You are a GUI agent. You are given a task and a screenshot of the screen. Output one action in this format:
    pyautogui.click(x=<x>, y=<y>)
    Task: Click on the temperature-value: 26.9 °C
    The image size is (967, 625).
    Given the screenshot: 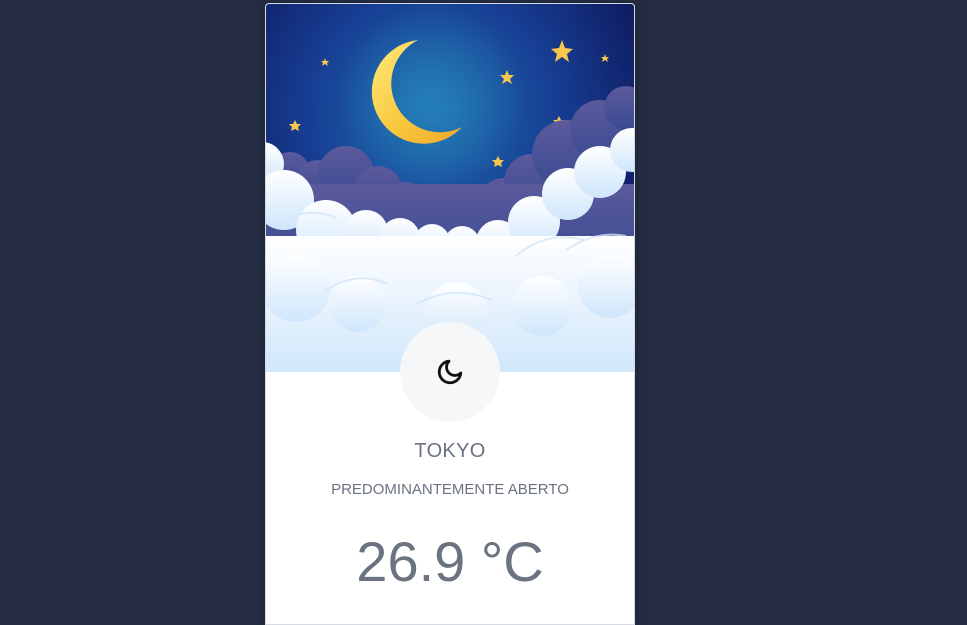 What is the action you would take?
    pyautogui.click(x=450, y=561)
    